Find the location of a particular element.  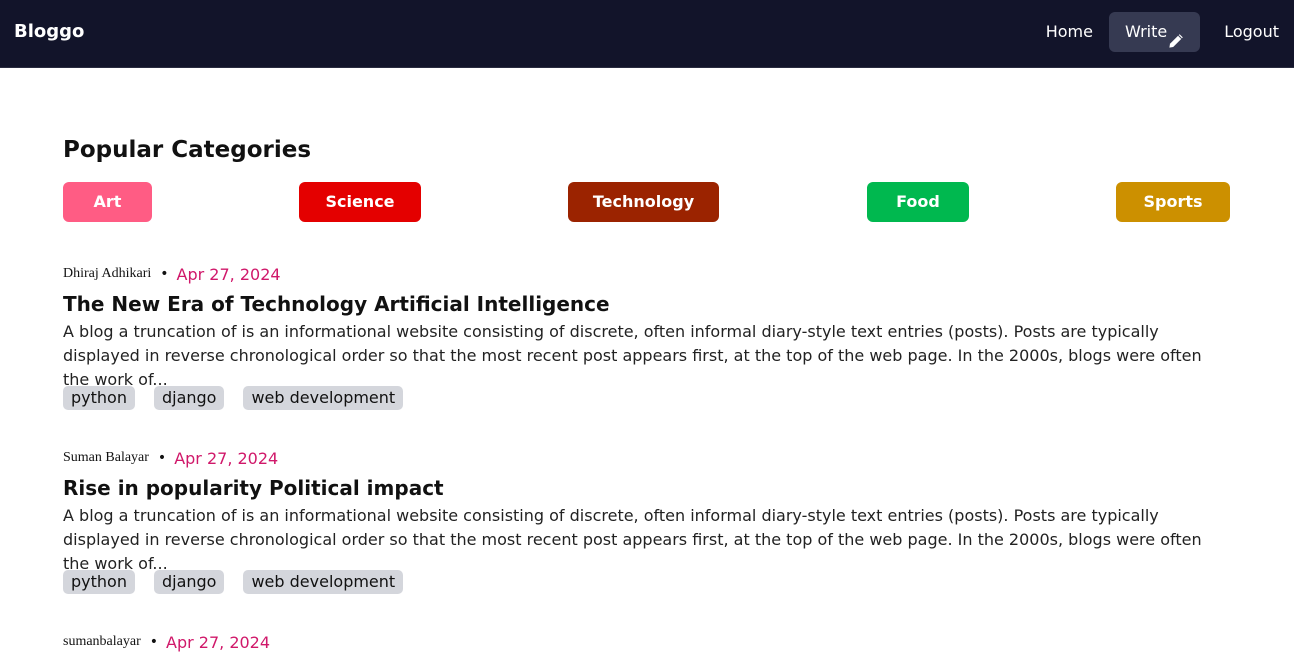

post-meta: Suman Balayar • Apr 27, 2024 is located at coordinates (170, 458).